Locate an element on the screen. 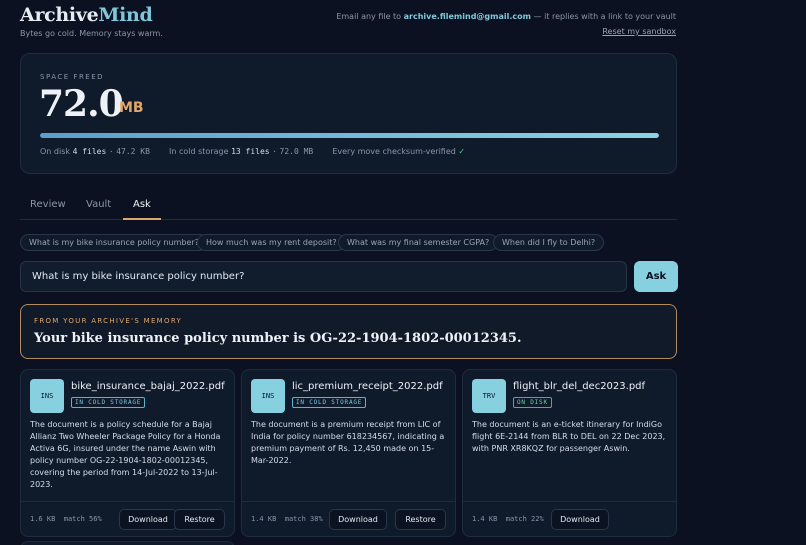  tab-vault: Vault is located at coordinates (98, 207).